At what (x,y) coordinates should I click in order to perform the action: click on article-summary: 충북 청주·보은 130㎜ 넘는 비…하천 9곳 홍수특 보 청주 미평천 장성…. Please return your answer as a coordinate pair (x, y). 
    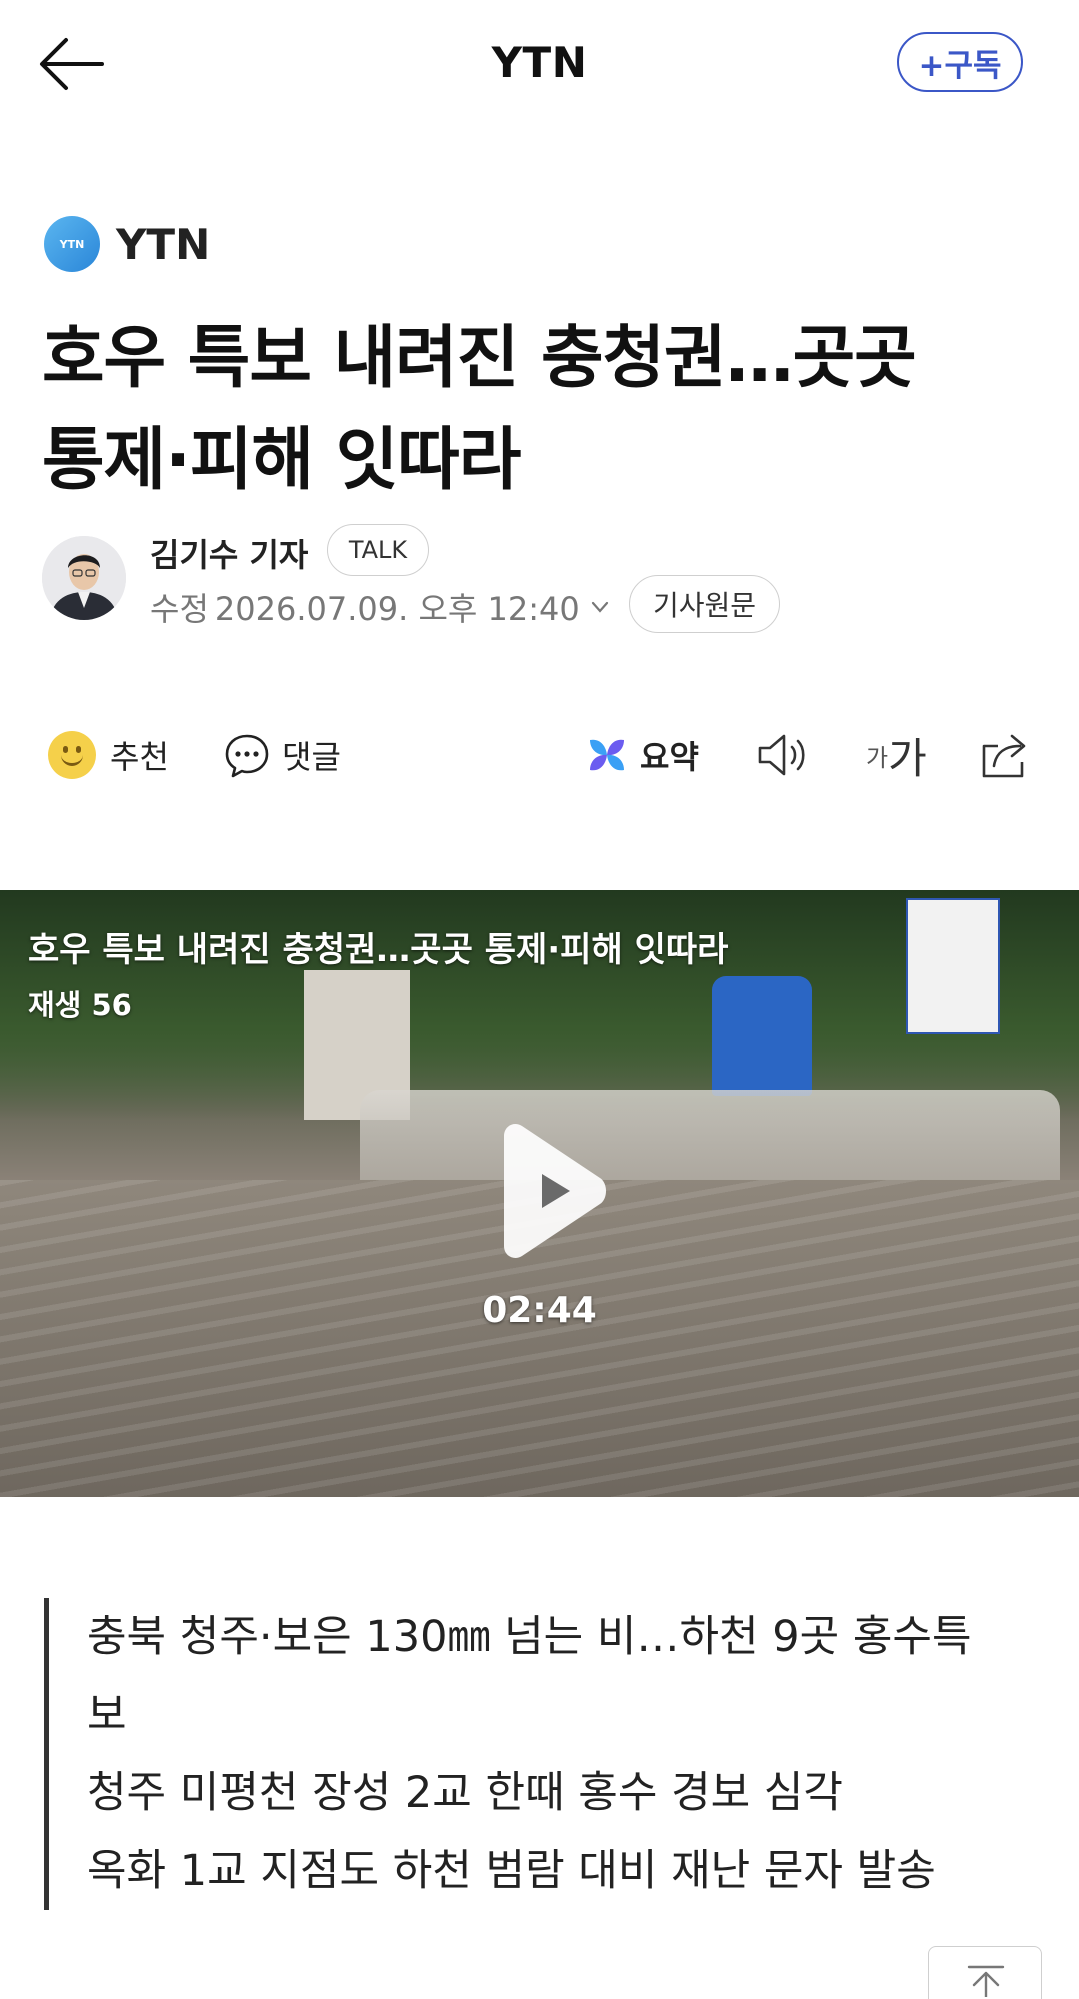
    Looking at the image, I should click on (534, 1754).